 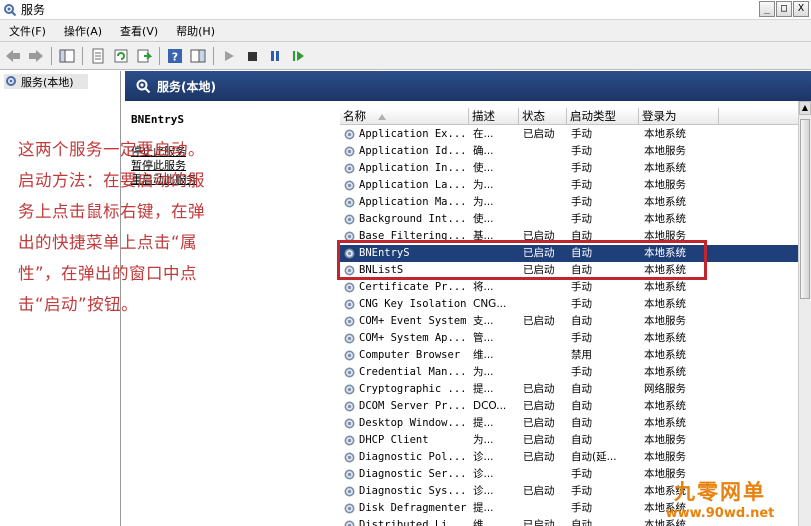 What do you see at coordinates (679, 116) in the screenshot?
I see `column-header-log-on-as: 登录为` at bounding box center [679, 116].